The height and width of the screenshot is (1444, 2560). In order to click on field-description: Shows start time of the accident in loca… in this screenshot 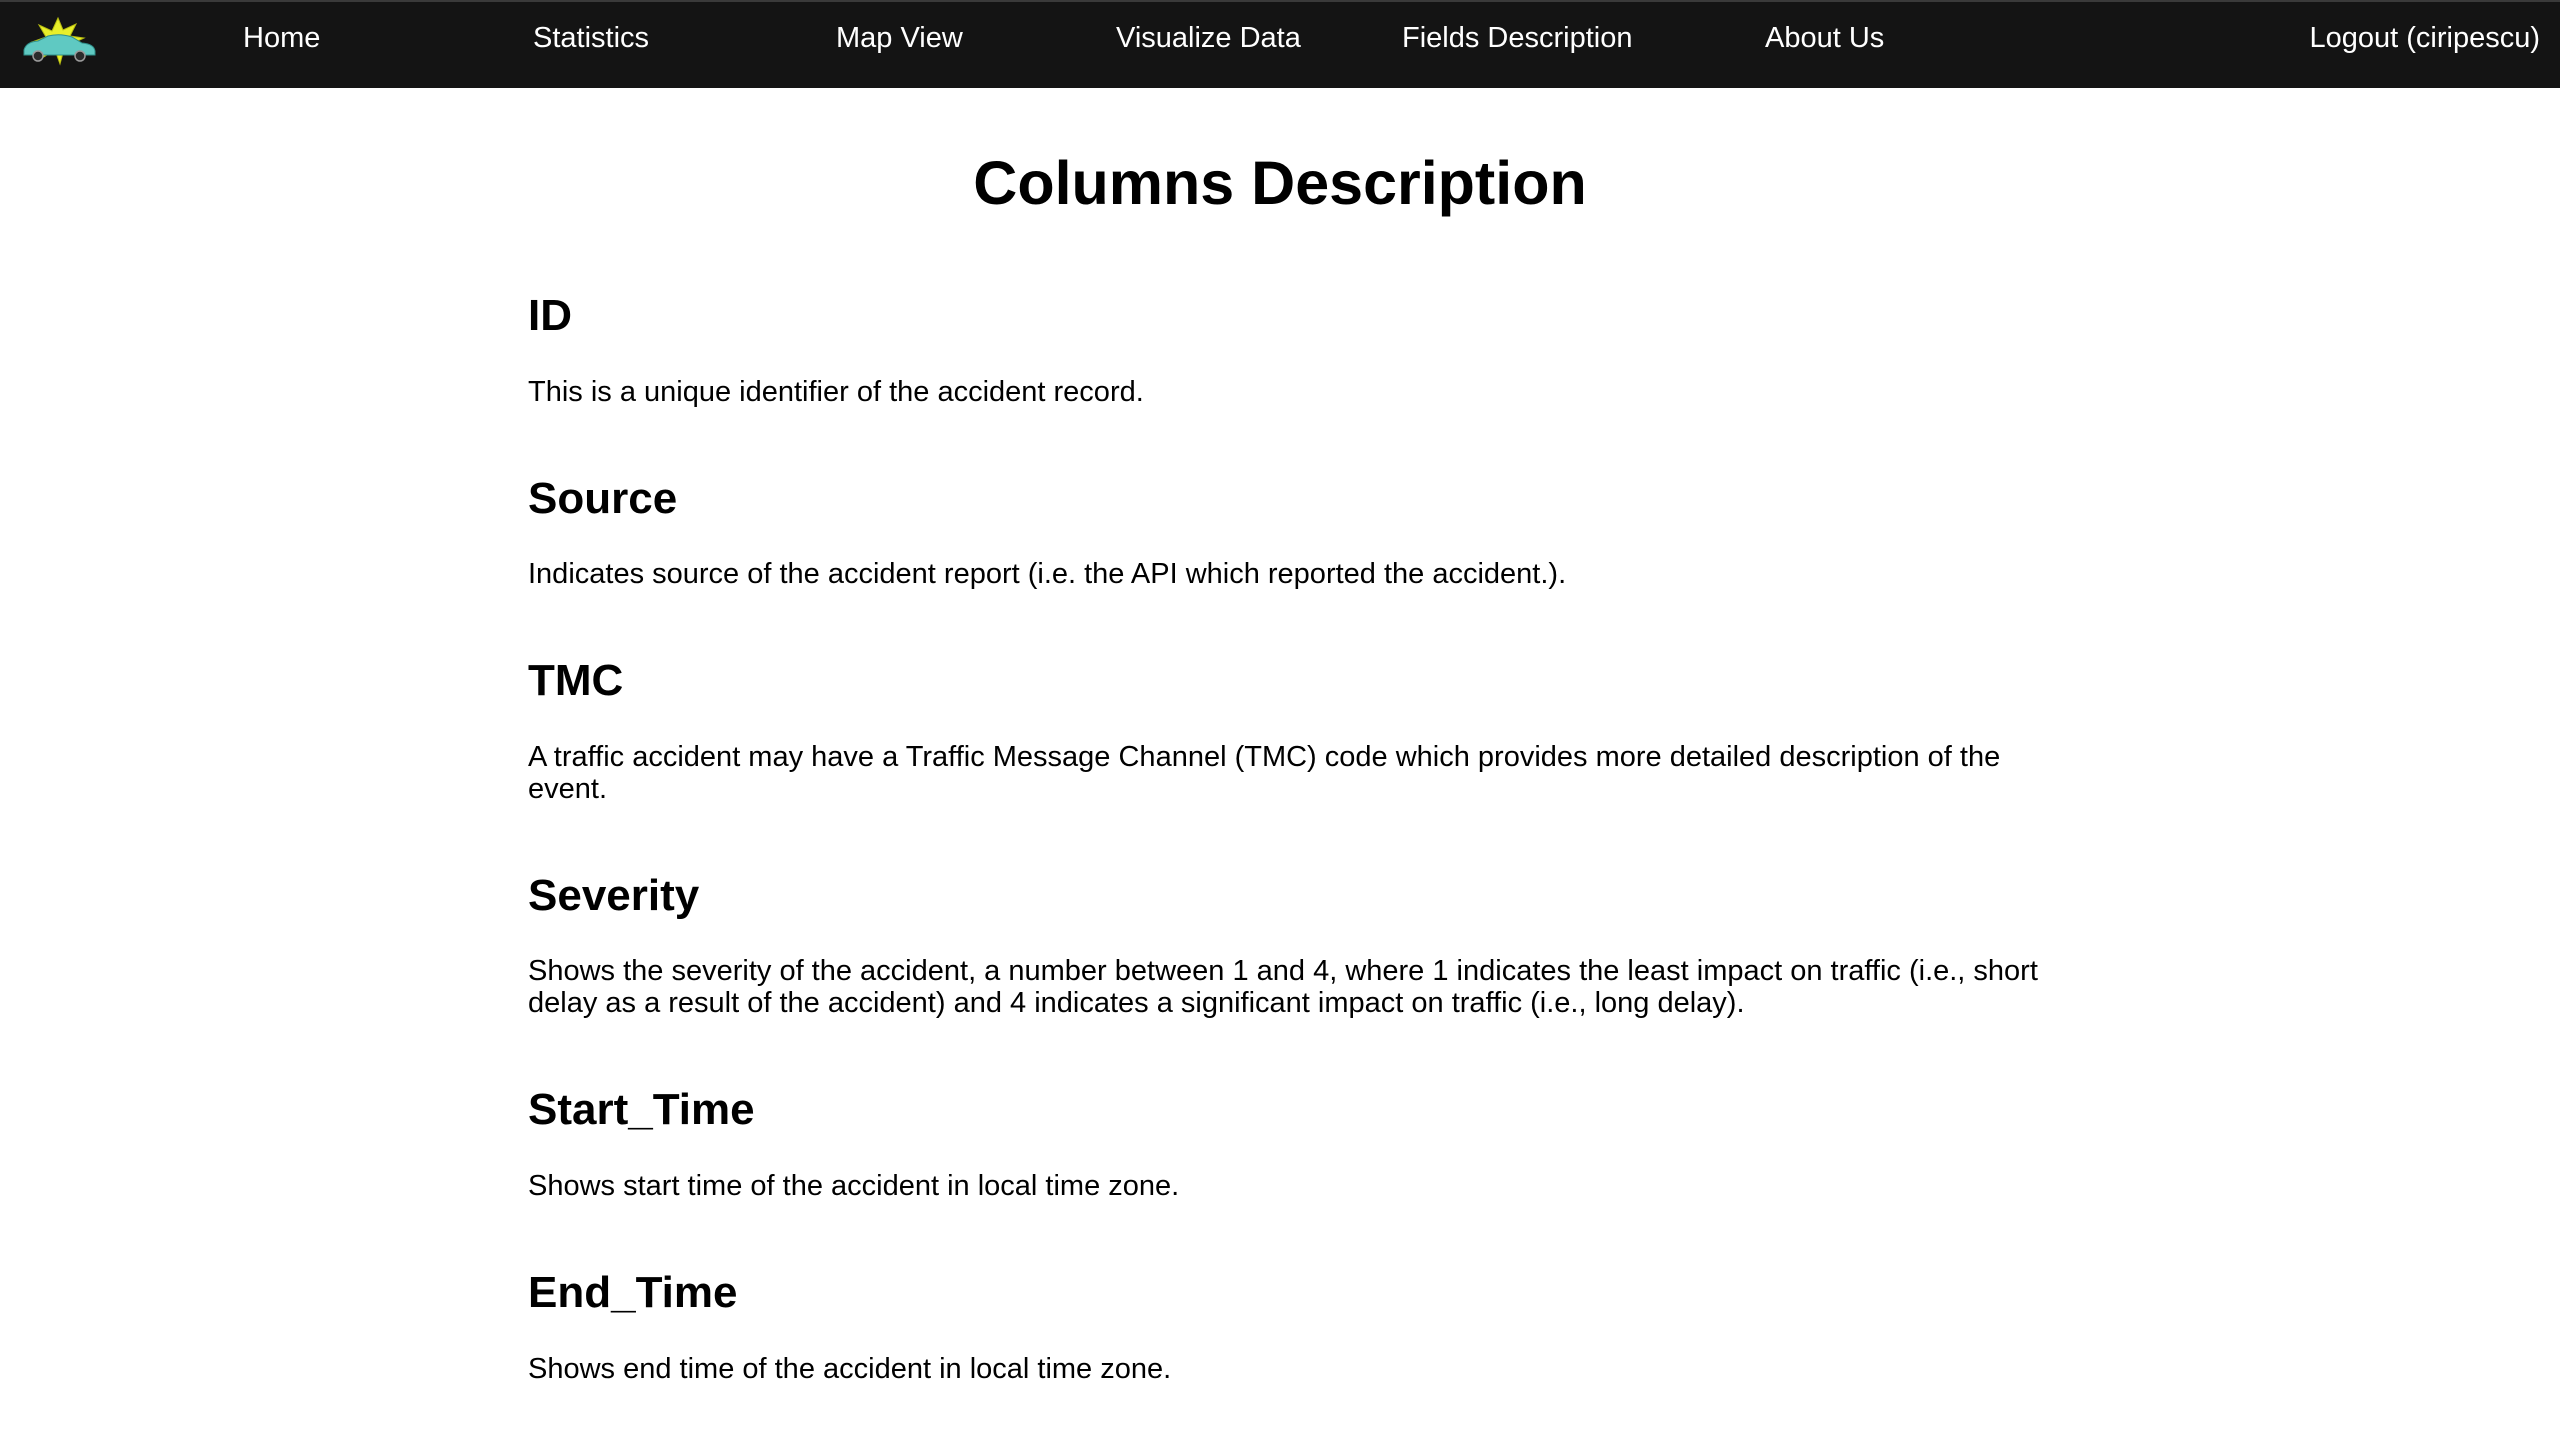, I will do `click(854, 1186)`.